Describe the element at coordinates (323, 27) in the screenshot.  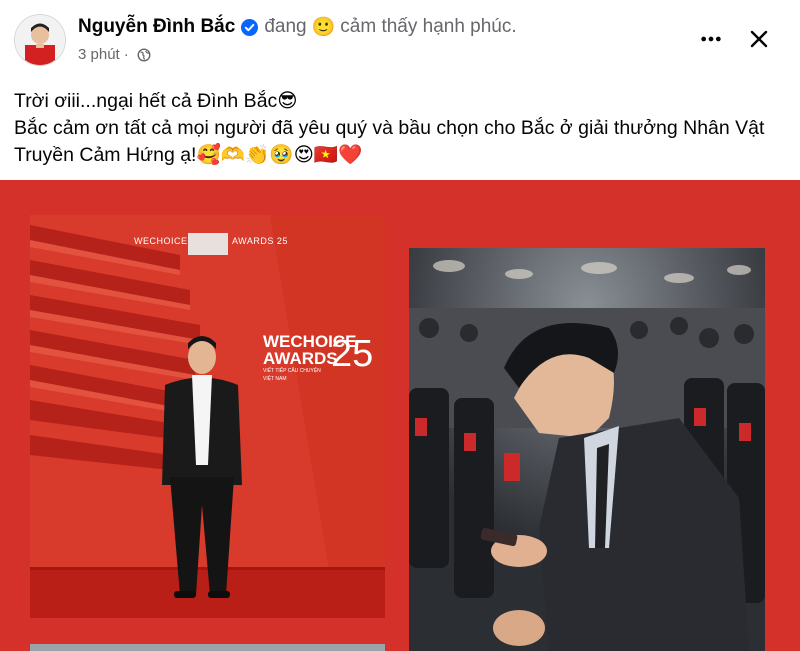
I see `feeling-emoji: 🙂` at that location.